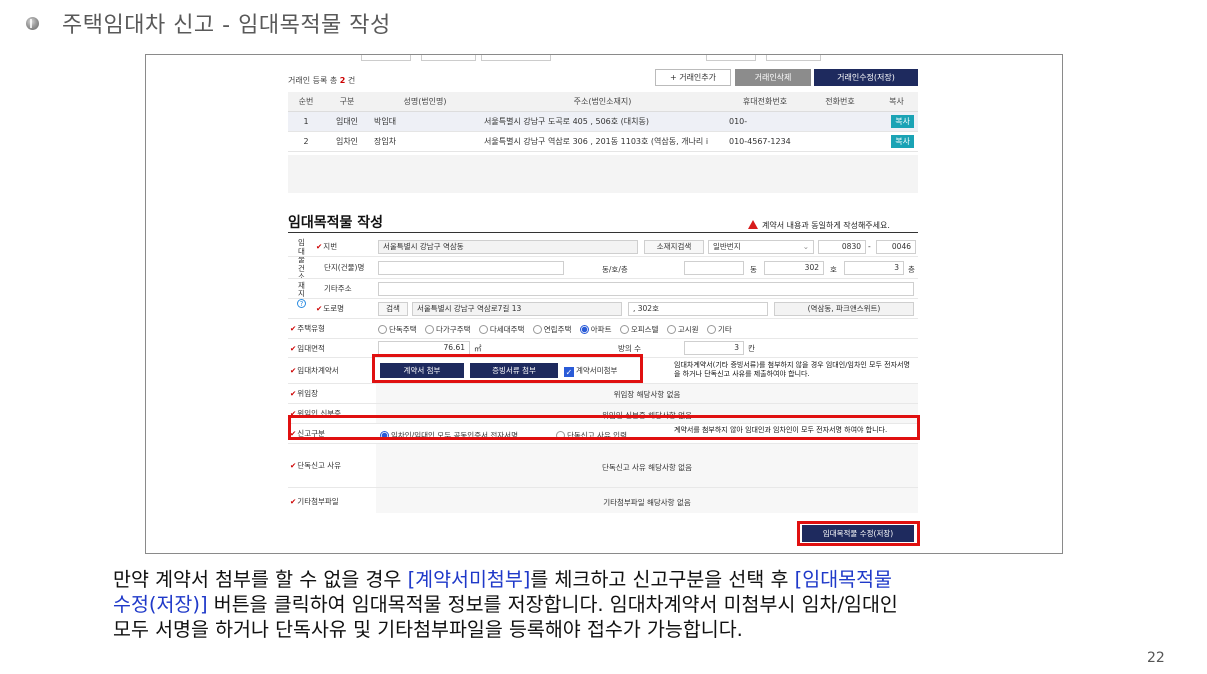 The image size is (1207, 674). What do you see at coordinates (425, 102) in the screenshot?
I see `col-header: 성명(법인명)` at bounding box center [425, 102].